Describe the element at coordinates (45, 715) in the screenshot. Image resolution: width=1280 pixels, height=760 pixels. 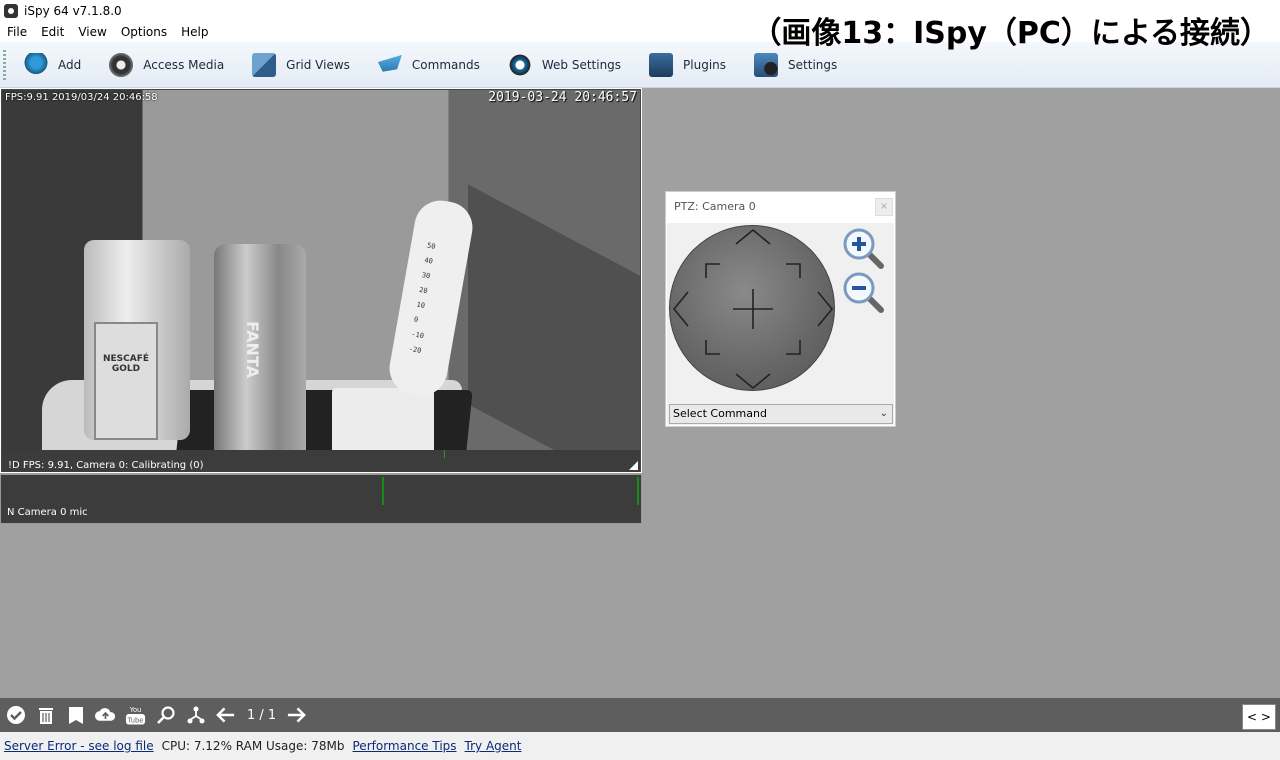
I see `trash-icon` at that location.